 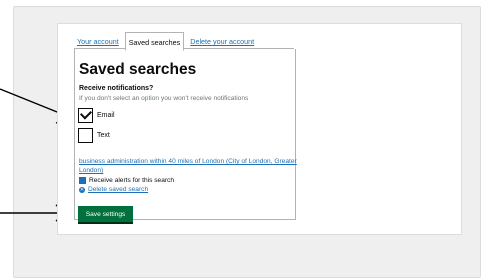 I want to click on delete-saved-search-row: ✕ Delete saved search, so click(x=113, y=189).